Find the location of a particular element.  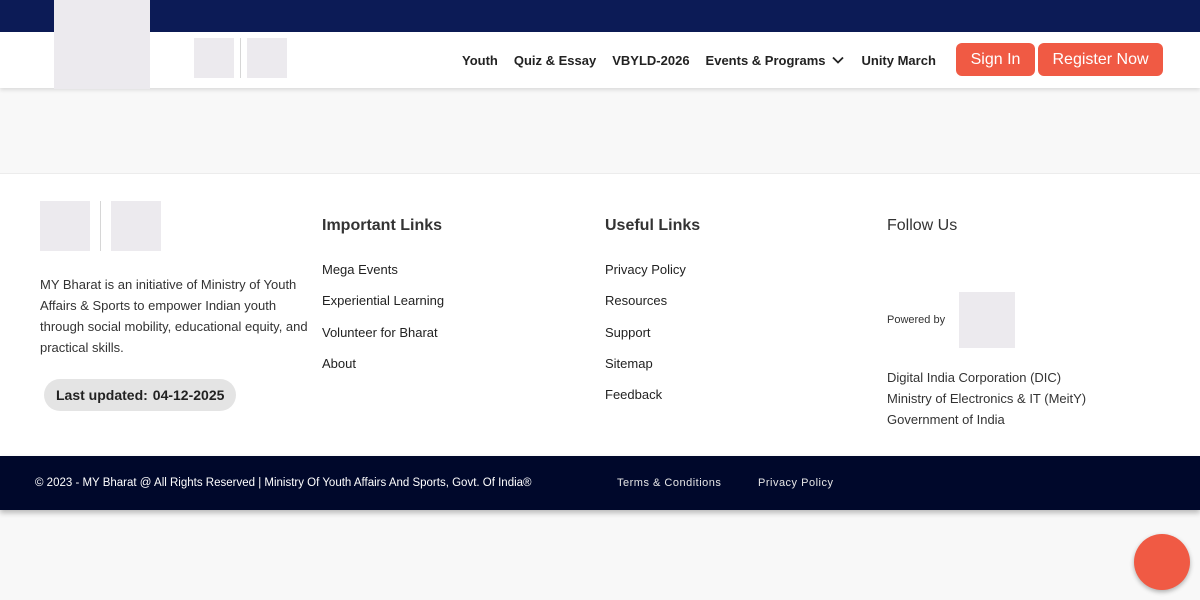

powered-by-logo is located at coordinates (987, 320).